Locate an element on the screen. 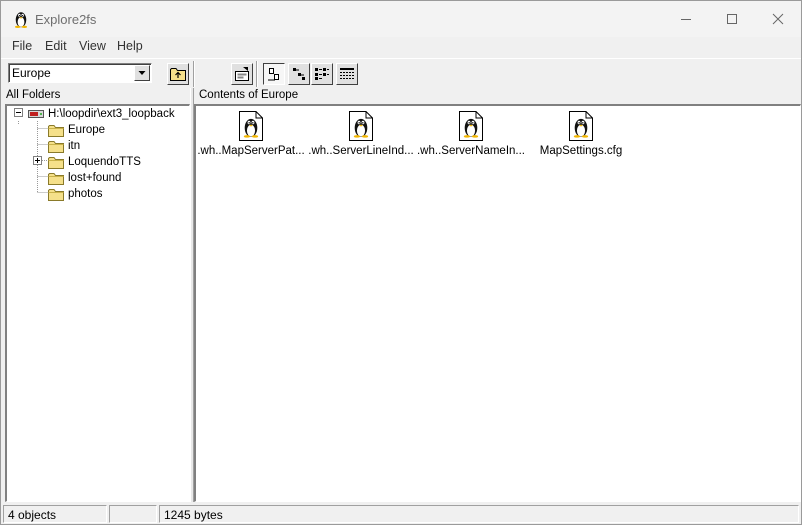 Image resolution: width=802 pixels, height=525 pixels. file-name: MapSettings.cfg is located at coordinates (581, 151).